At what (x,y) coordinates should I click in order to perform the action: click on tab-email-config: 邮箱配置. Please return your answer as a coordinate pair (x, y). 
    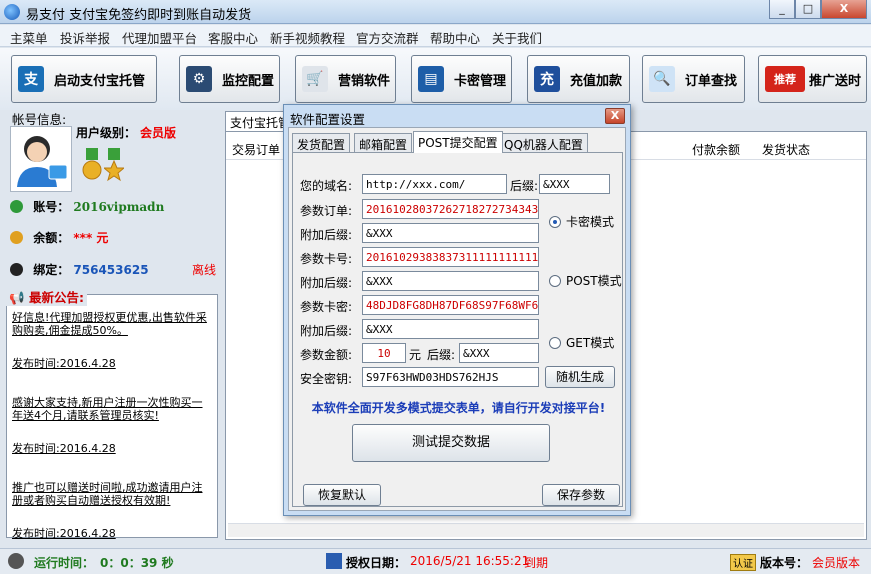
    Looking at the image, I should click on (383, 142).